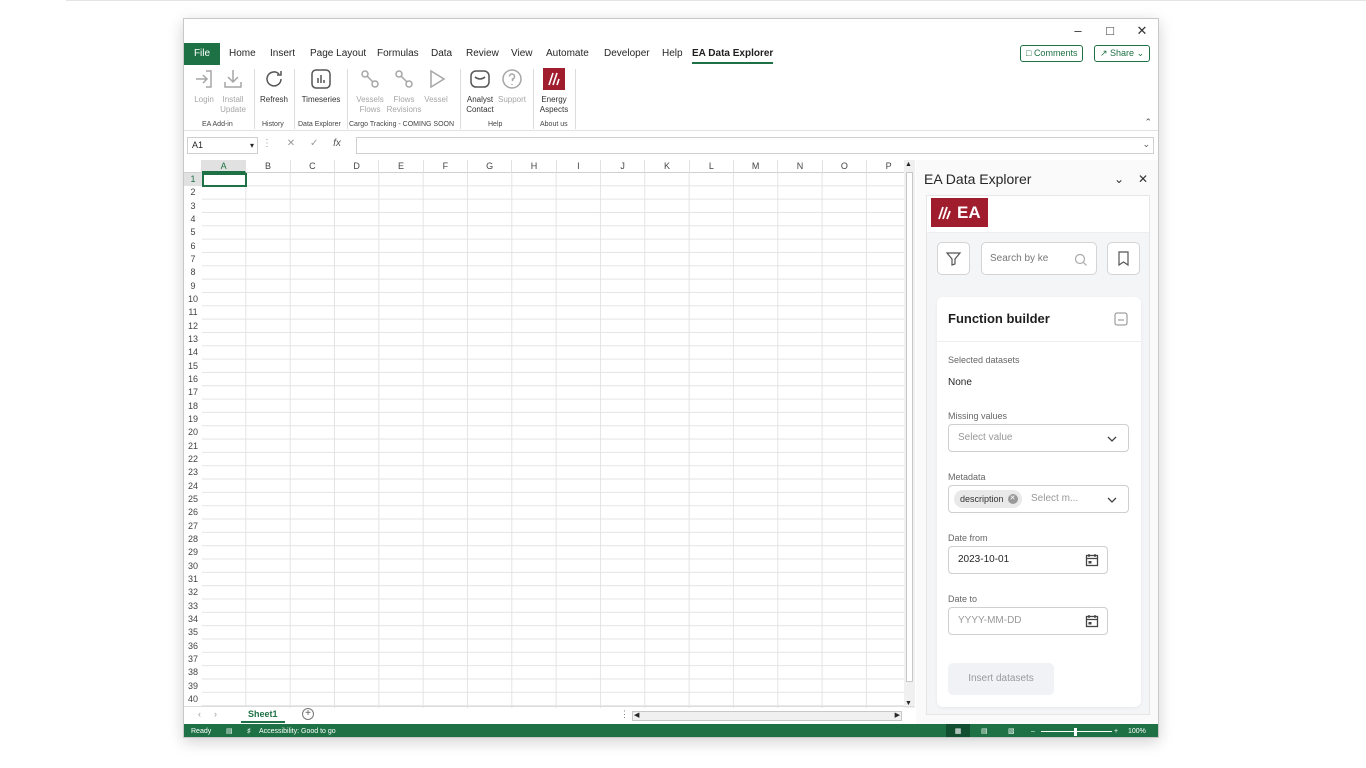 This screenshot has width=1366, height=768. What do you see at coordinates (667, 166) in the screenshot?
I see `column-header: K` at bounding box center [667, 166].